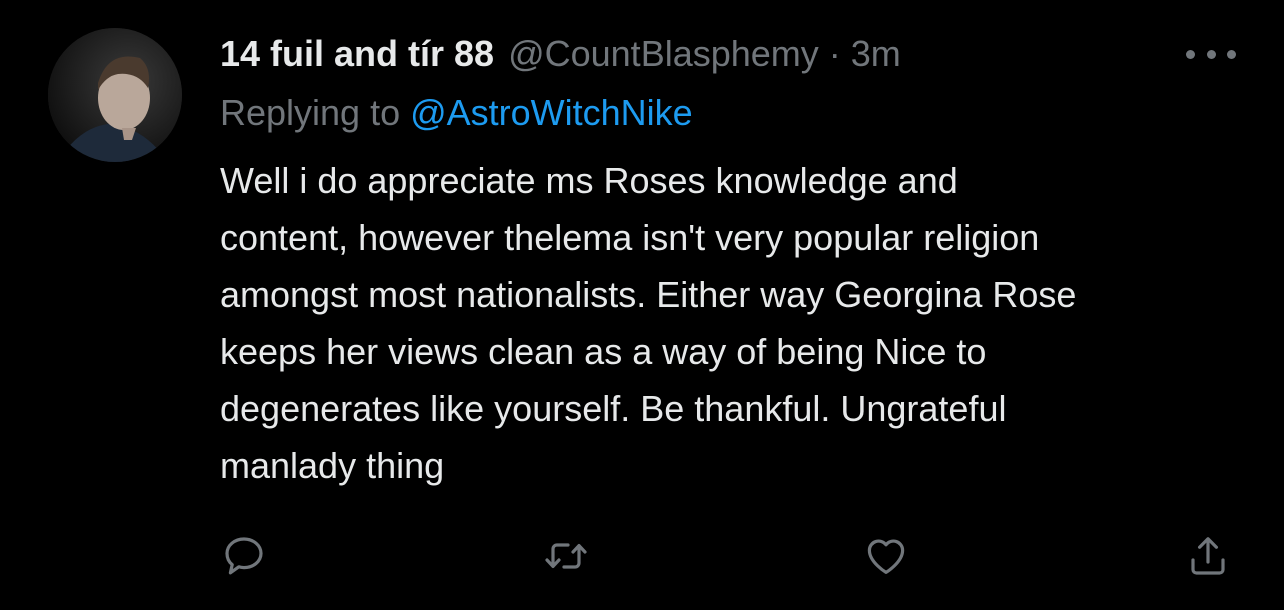 This screenshot has width=1284, height=610. I want to click on tweet-header: 14 fuil and tír 88 @CountBlasphemy · 3m, so click(560, 54).